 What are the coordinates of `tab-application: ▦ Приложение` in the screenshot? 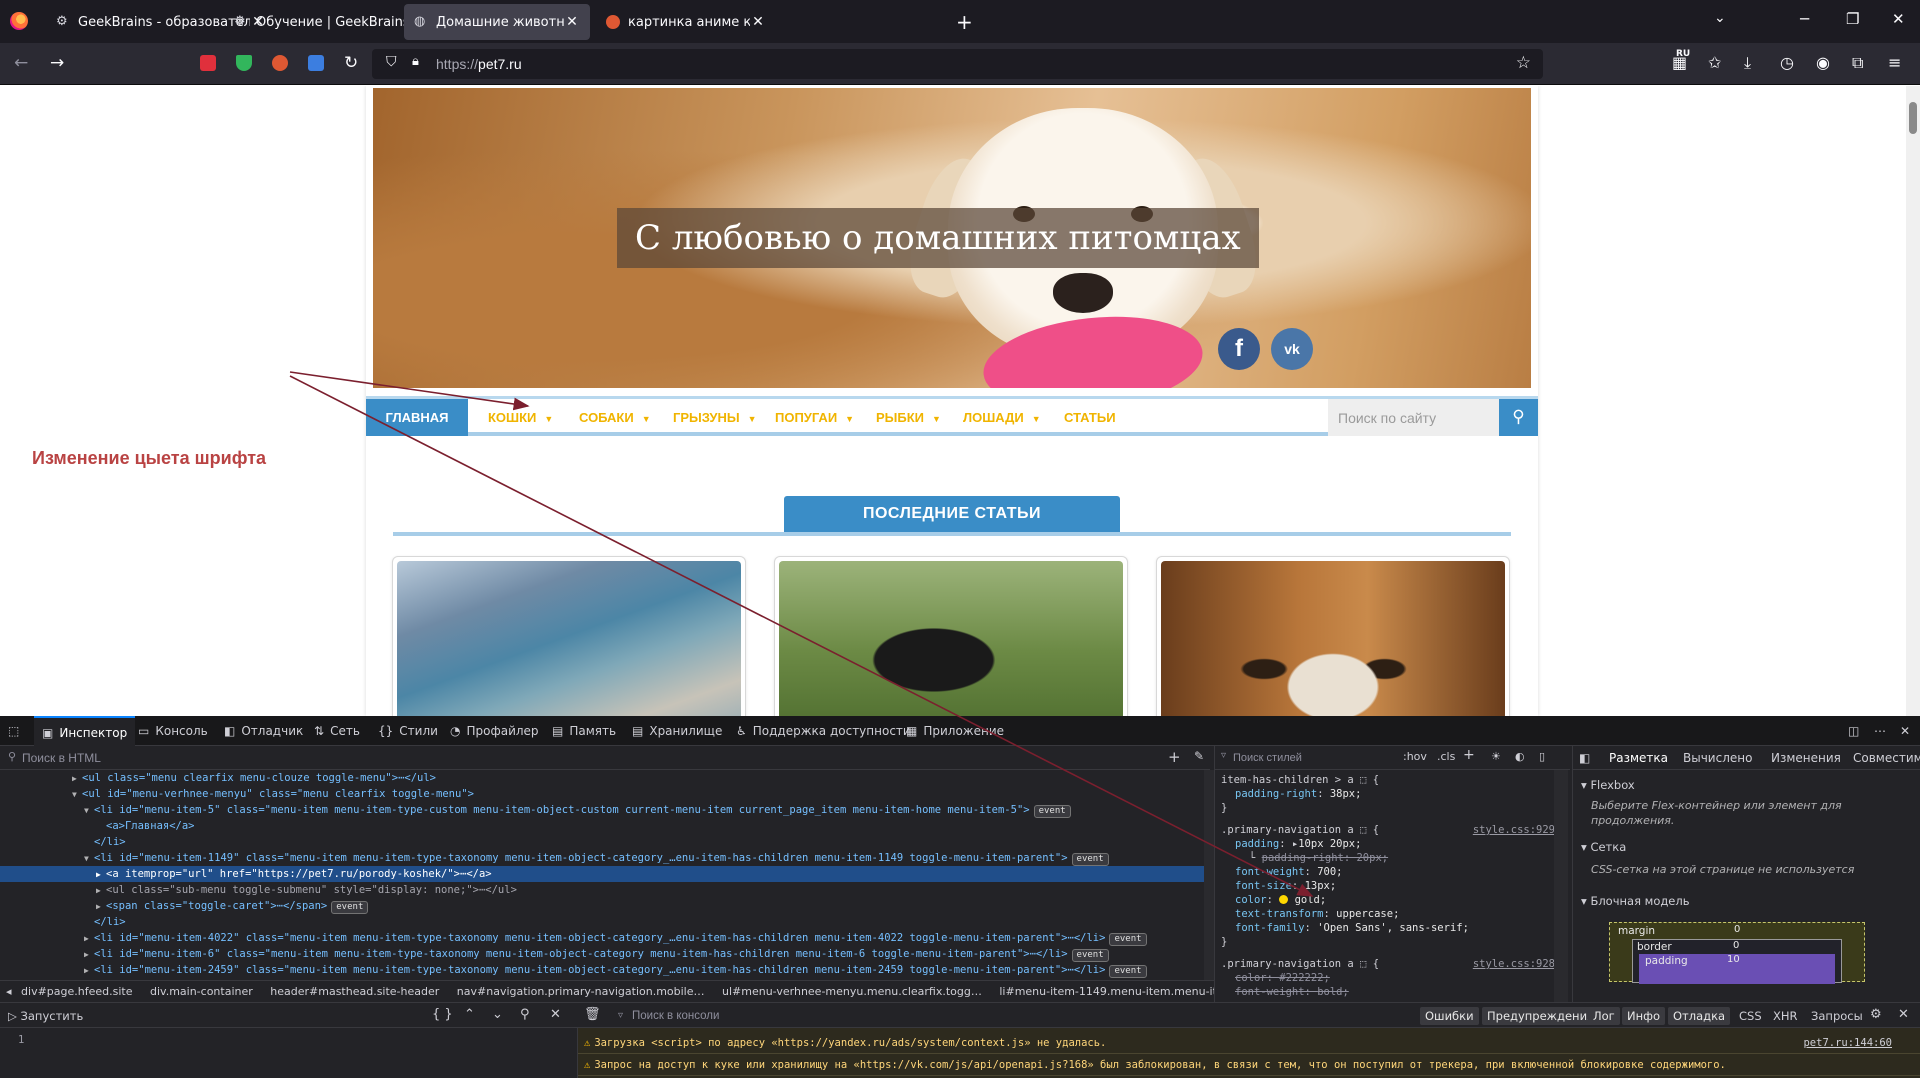 It's located at (955, 731).